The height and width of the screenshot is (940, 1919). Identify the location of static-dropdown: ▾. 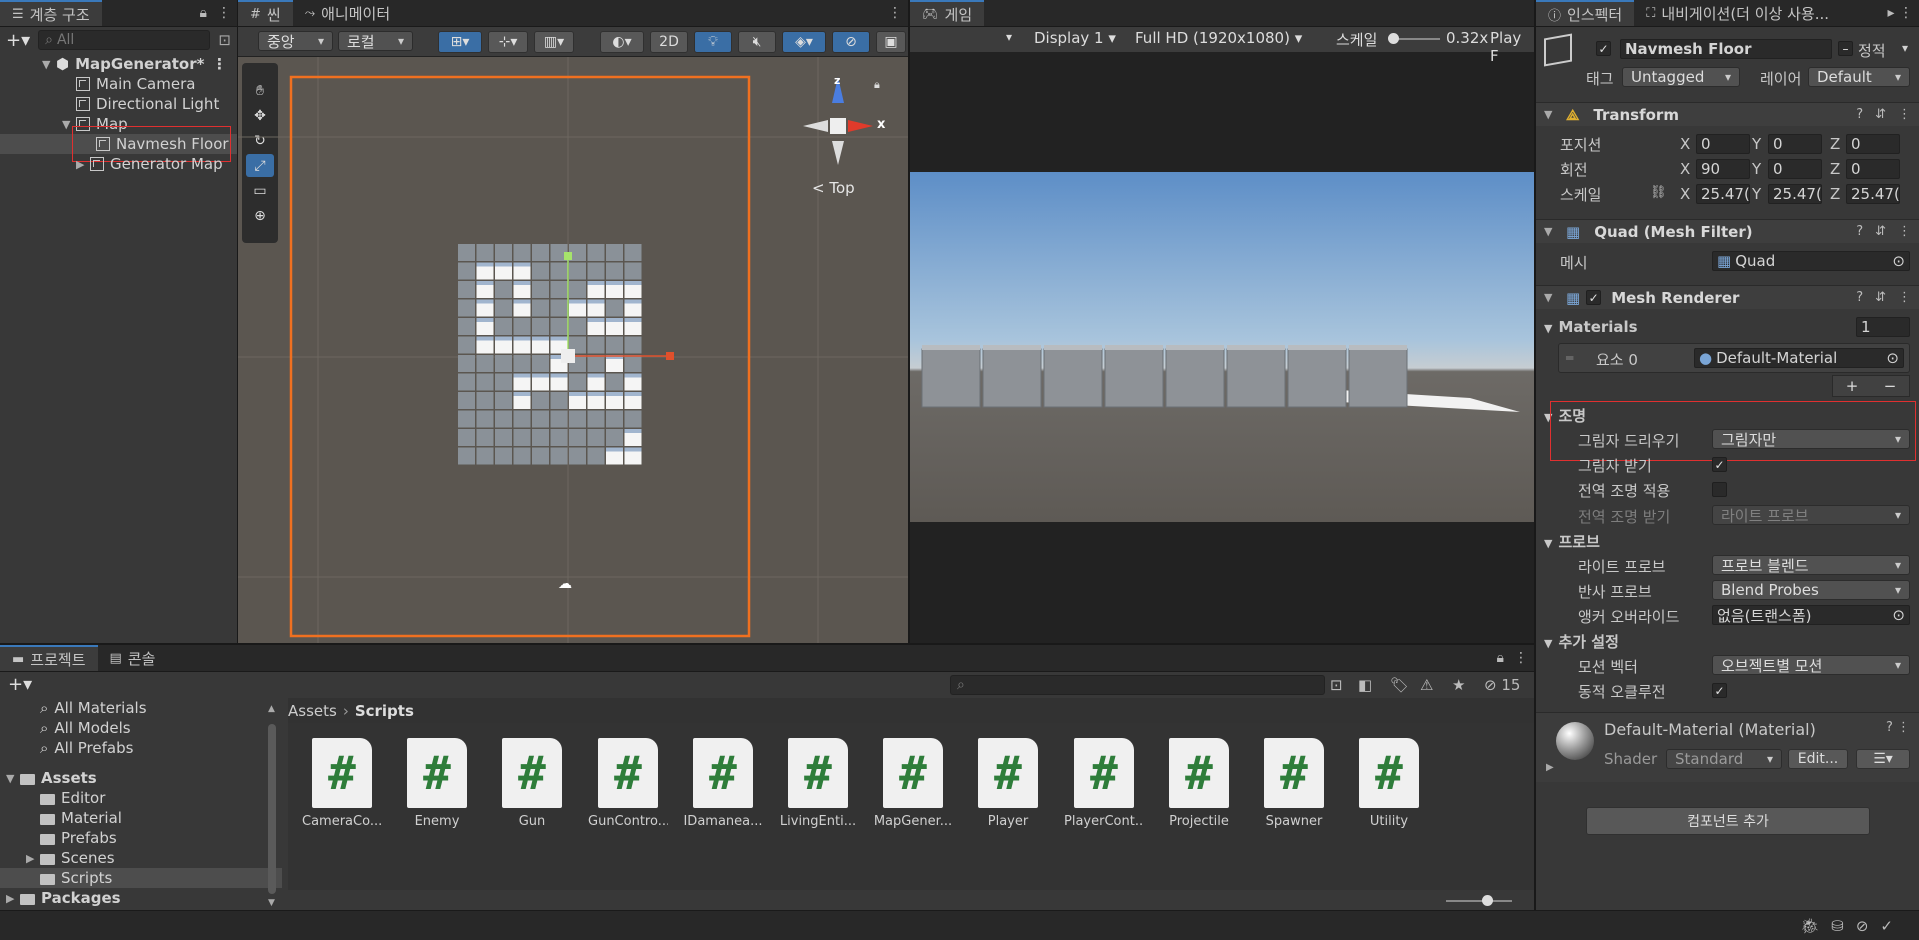
(1905, 48).